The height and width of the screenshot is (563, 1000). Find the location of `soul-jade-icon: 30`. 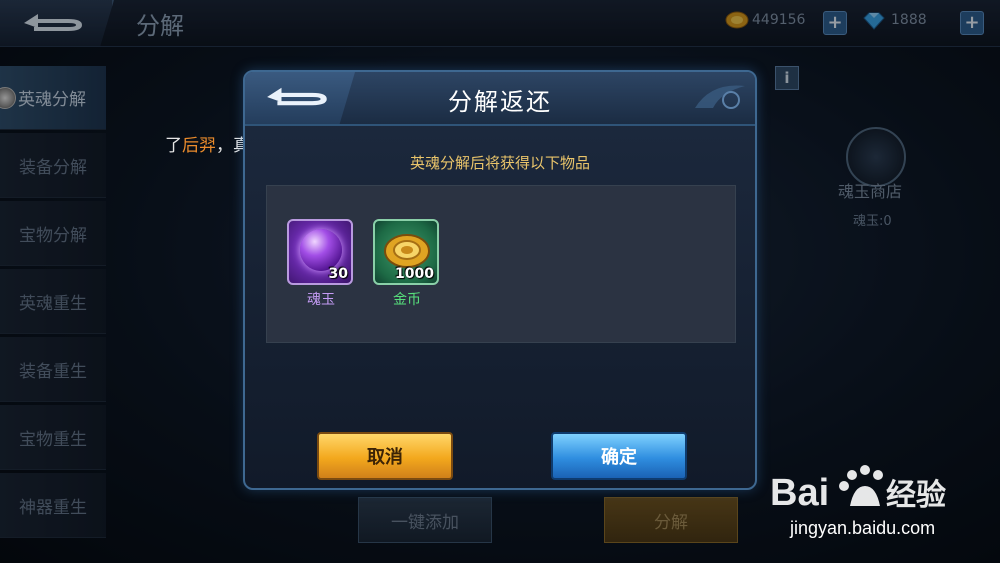

soul-jade-icon: 30 is located at coordinates (320, 252).